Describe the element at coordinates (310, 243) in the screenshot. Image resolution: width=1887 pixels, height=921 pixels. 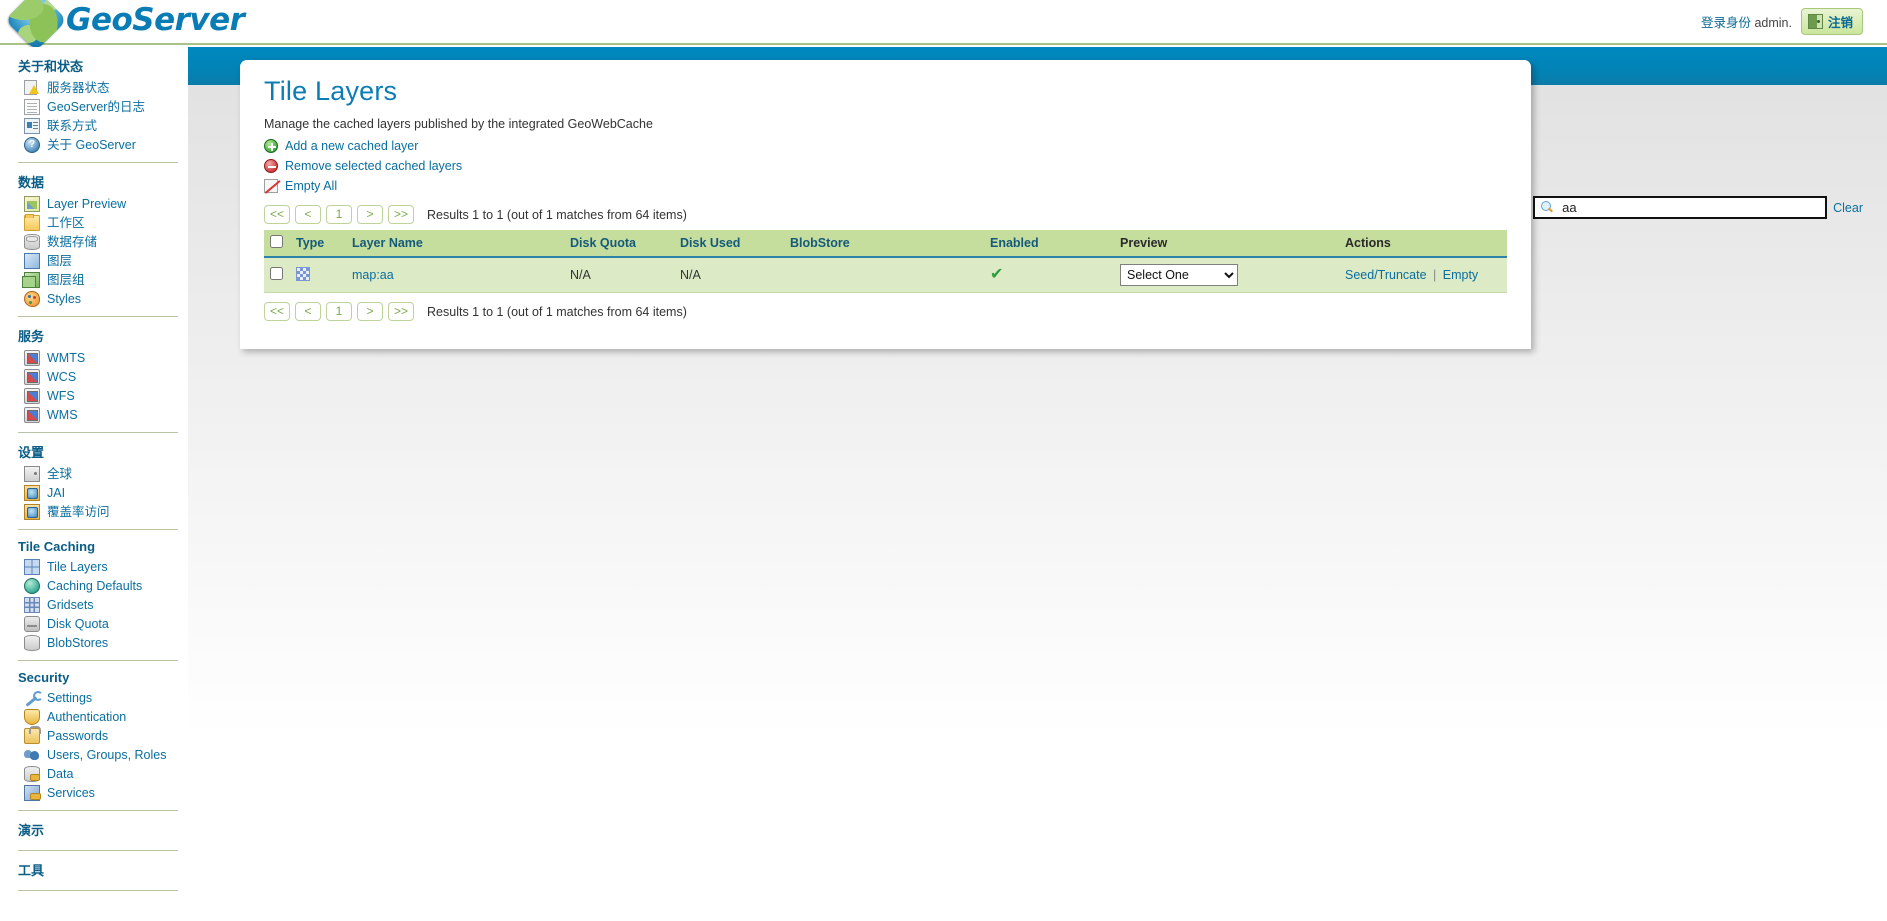
I see `sort-type-link: Type` at that location.